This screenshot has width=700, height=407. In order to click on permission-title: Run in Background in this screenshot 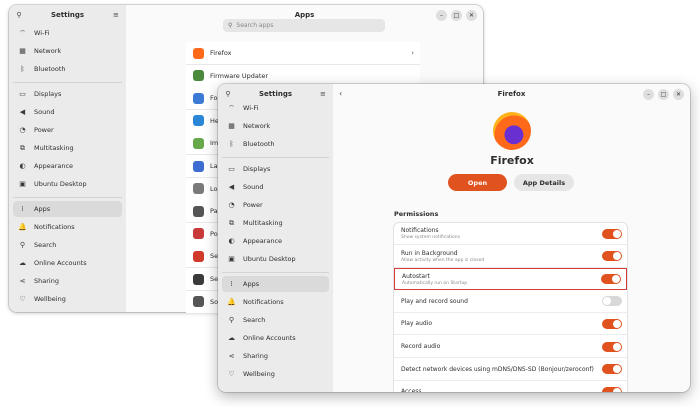, I will do `click(429, 253)`.